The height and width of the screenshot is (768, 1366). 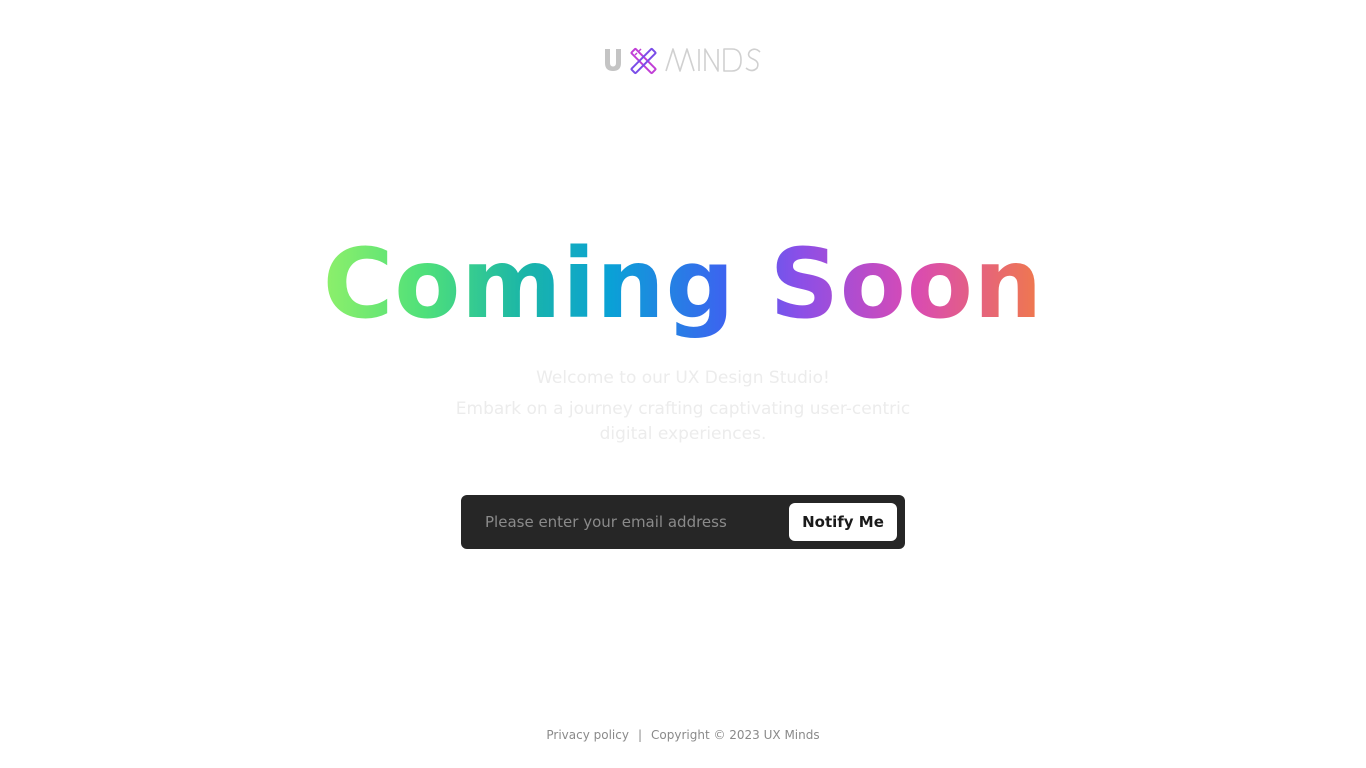 I want to click on footer: Privacy policy | Copyright © 2023 UX Minds, so click(x=683, y=735).